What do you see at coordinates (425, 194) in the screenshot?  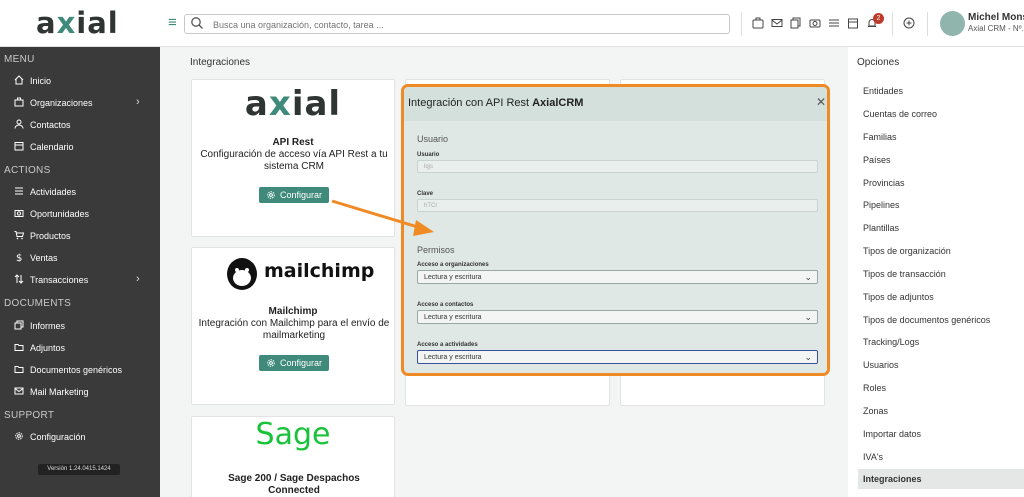 I see `password-label: Clave` at bounding box center [425, 194].